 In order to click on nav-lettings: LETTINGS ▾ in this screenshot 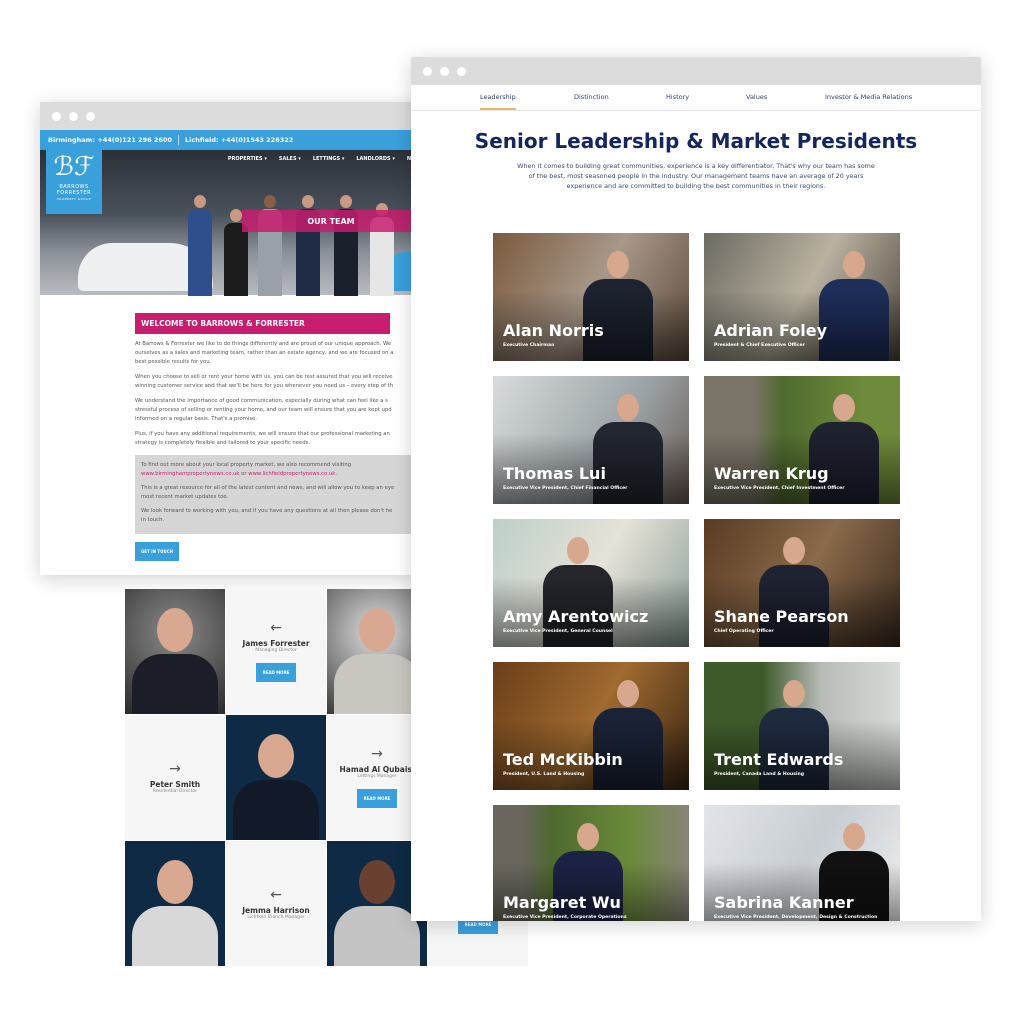, I will do `click(329, 159)`.